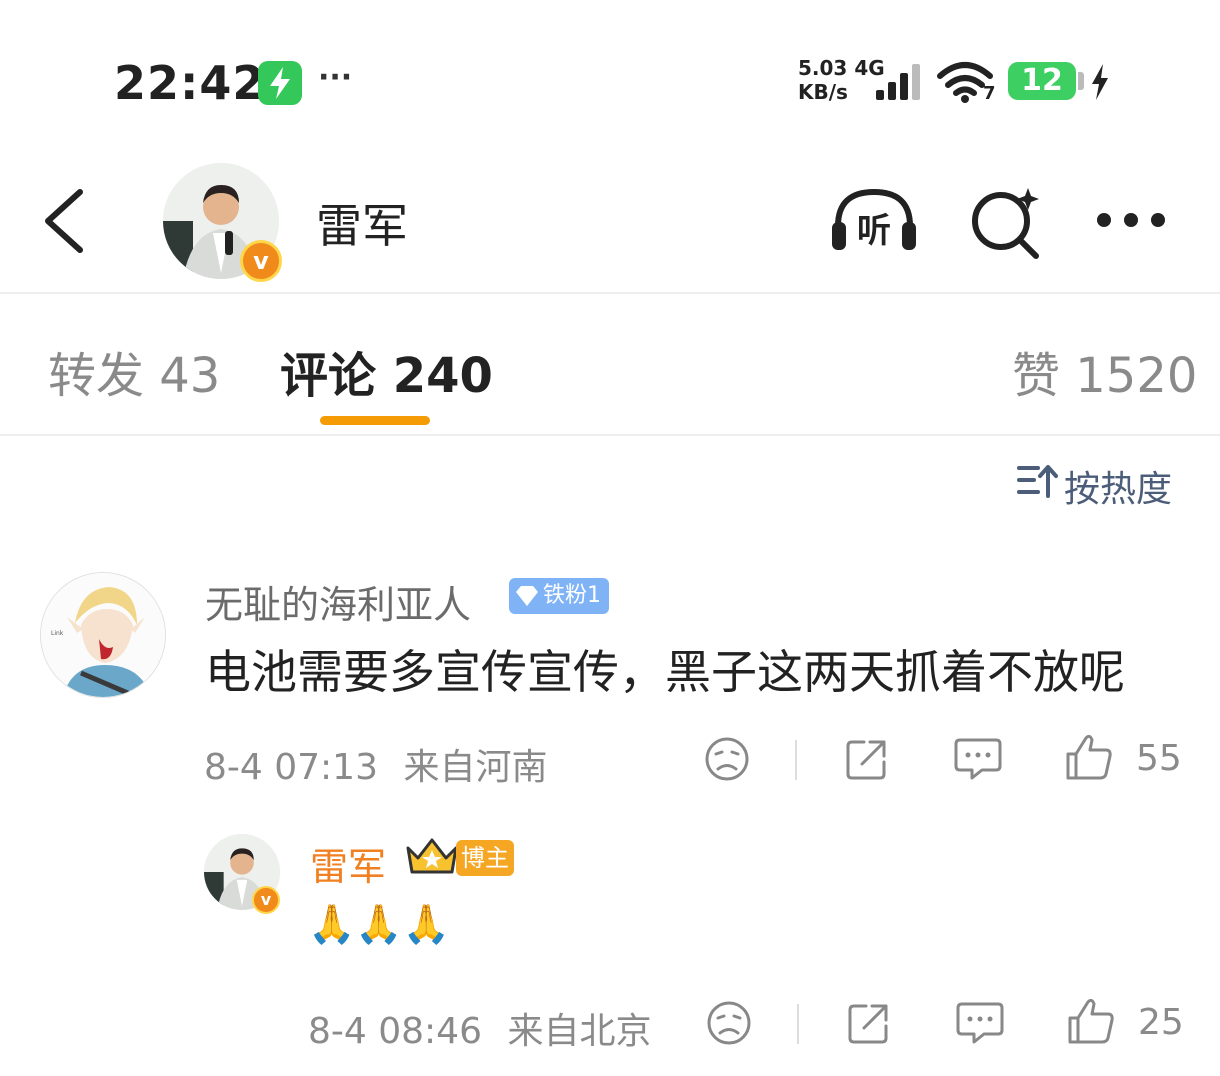 The height and width of the screenshot is (1076, 1220). What do you see at coordinates (266, 900) in the screenshot?
I see `reply-verified-badge-icon: v` at bounding box center [266, 900].